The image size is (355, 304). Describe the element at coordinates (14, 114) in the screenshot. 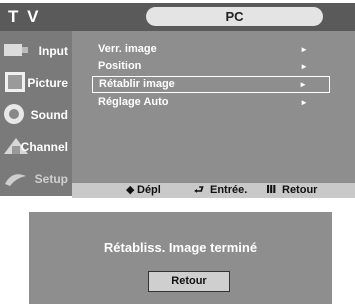

I see `sound-icon` at that location.